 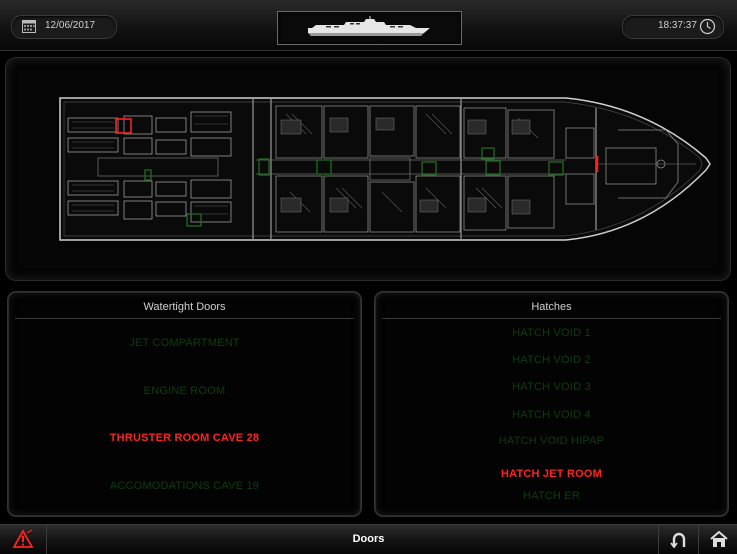 I want to click on home-icon, so click(x=719, y=539).